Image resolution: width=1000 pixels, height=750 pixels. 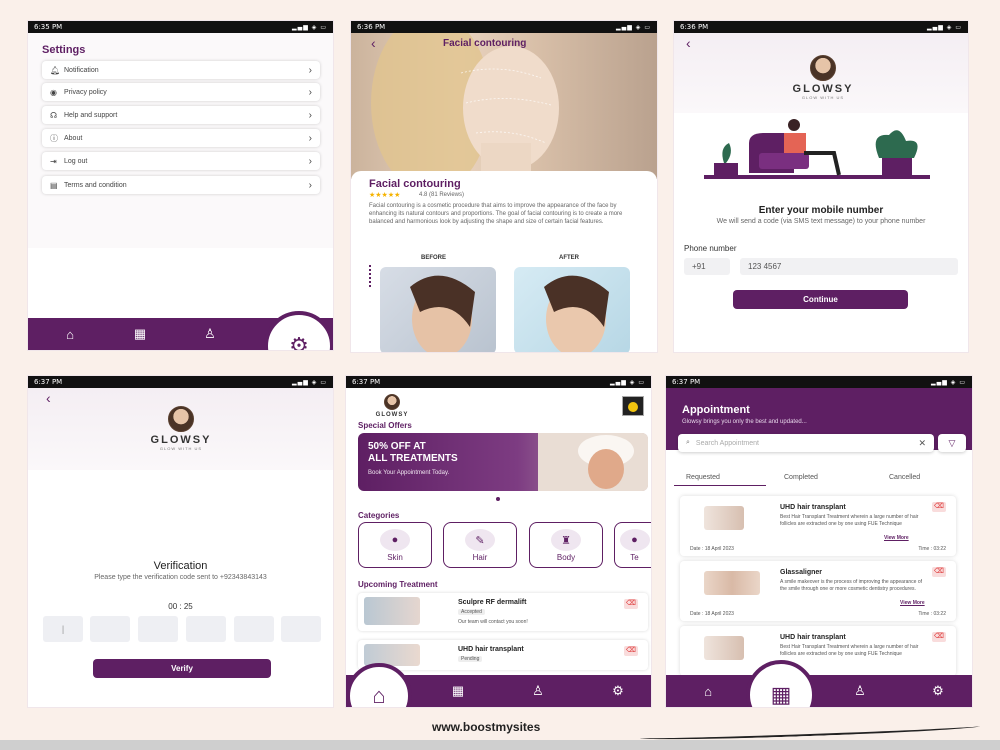 I want to click on settings-item-label: Notification, so click(x=81, y=70).